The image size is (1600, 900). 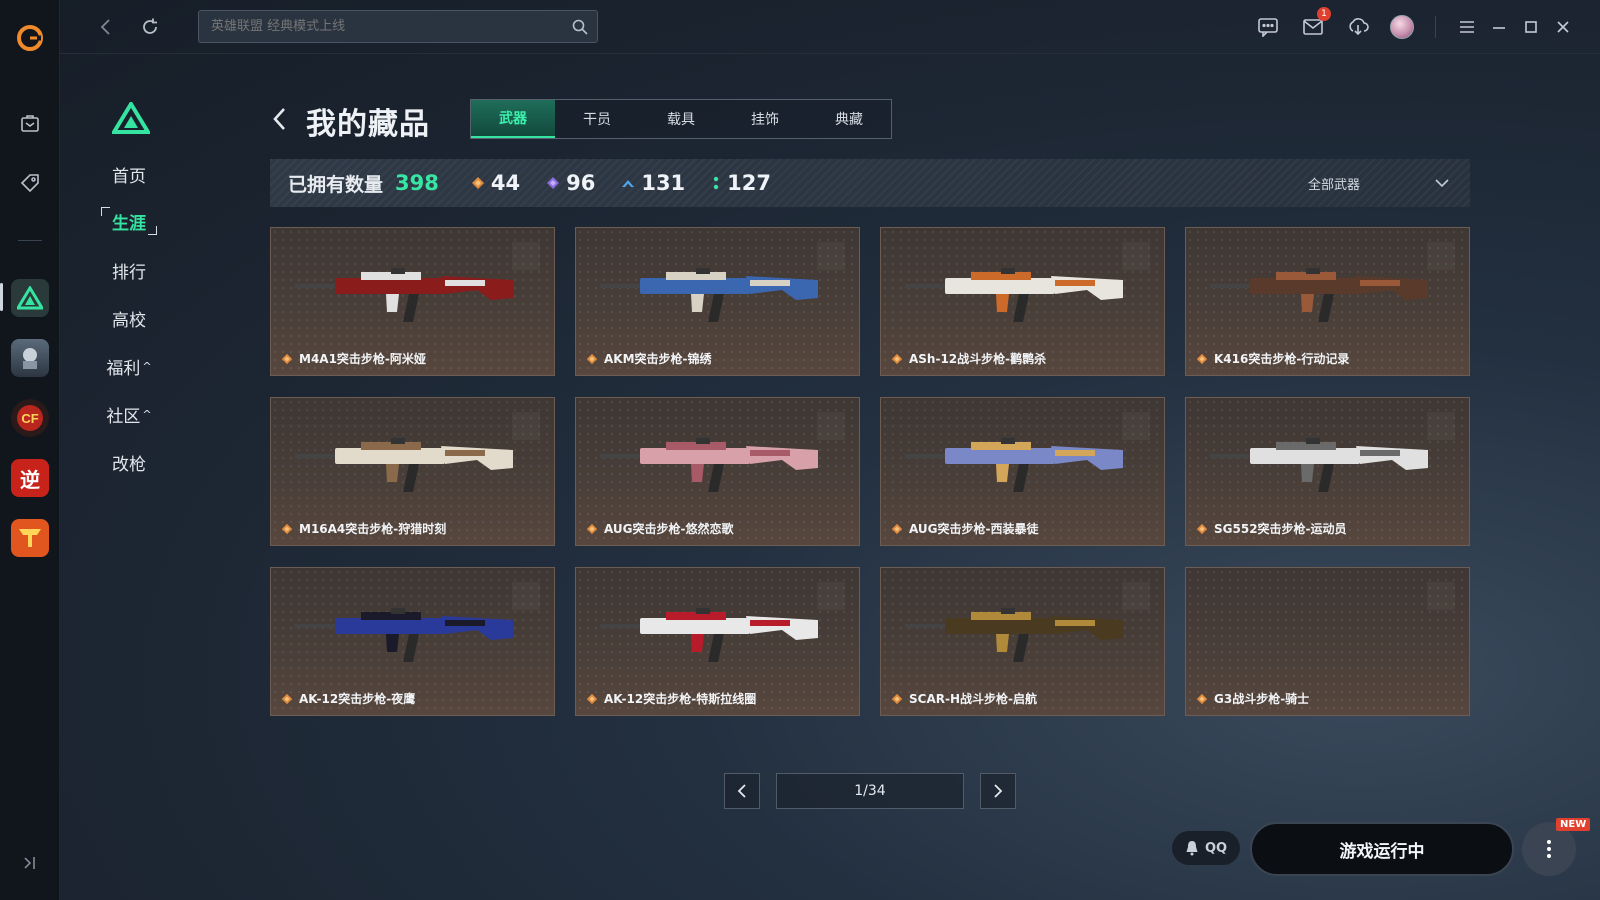 What do you see at coordinates (717, 301) in the screenshot?
I see `weapon-card: AKM突击步枪-锦绣` at bounding box center [717, 301].